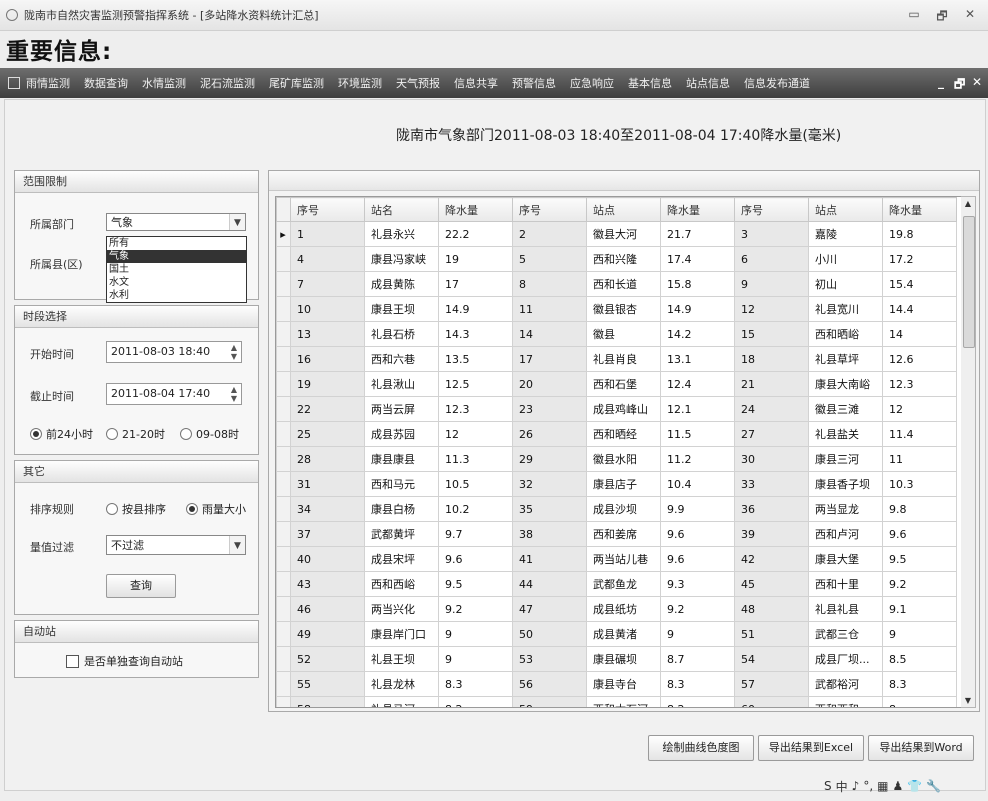 Image resolution: width=988 pixels, height=801 pixels. I want to click on table-row: 55 礼县龙林 8.3 56 康县寺台 8.3 57 武都裕河 8.3, so click(616, 684).